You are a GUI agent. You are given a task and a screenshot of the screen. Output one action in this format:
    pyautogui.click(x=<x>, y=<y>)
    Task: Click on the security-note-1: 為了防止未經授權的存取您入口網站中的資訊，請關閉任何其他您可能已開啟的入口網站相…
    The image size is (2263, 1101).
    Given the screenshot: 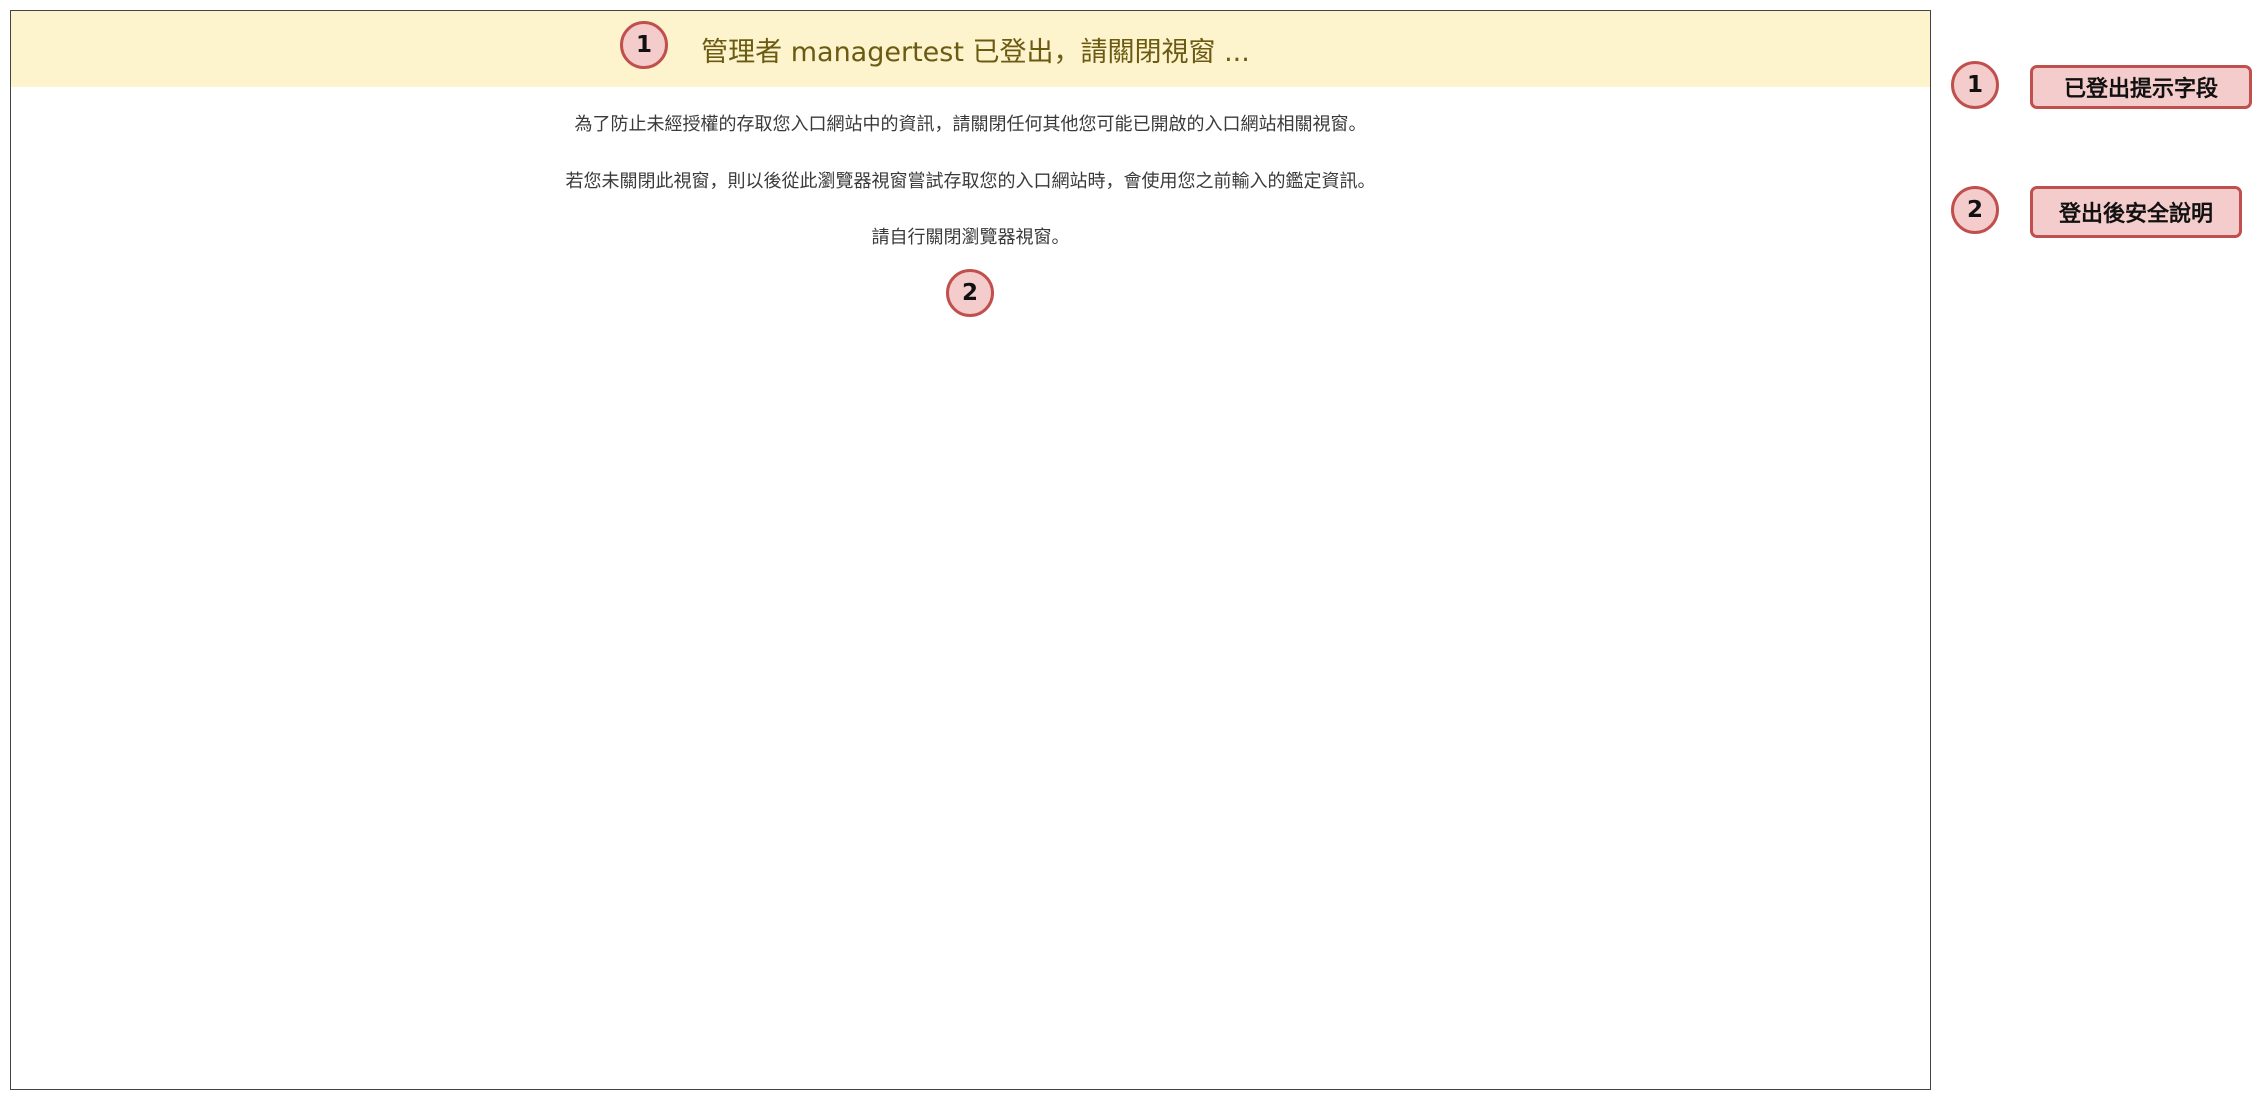 What is the action you would take?
    pyautogui.click(x=970, y=124)
    